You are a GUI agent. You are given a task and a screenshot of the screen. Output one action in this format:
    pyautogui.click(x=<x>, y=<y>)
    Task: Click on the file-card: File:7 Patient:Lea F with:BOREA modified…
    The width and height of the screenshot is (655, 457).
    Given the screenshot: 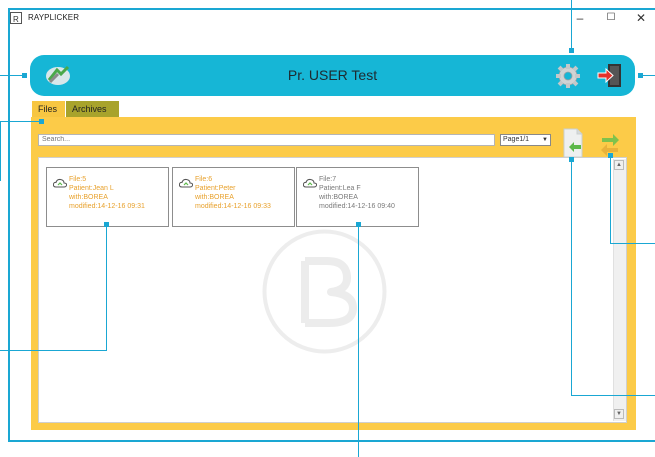 What is the action you would take?
    pyautogui.click(x=357, y=197)
    